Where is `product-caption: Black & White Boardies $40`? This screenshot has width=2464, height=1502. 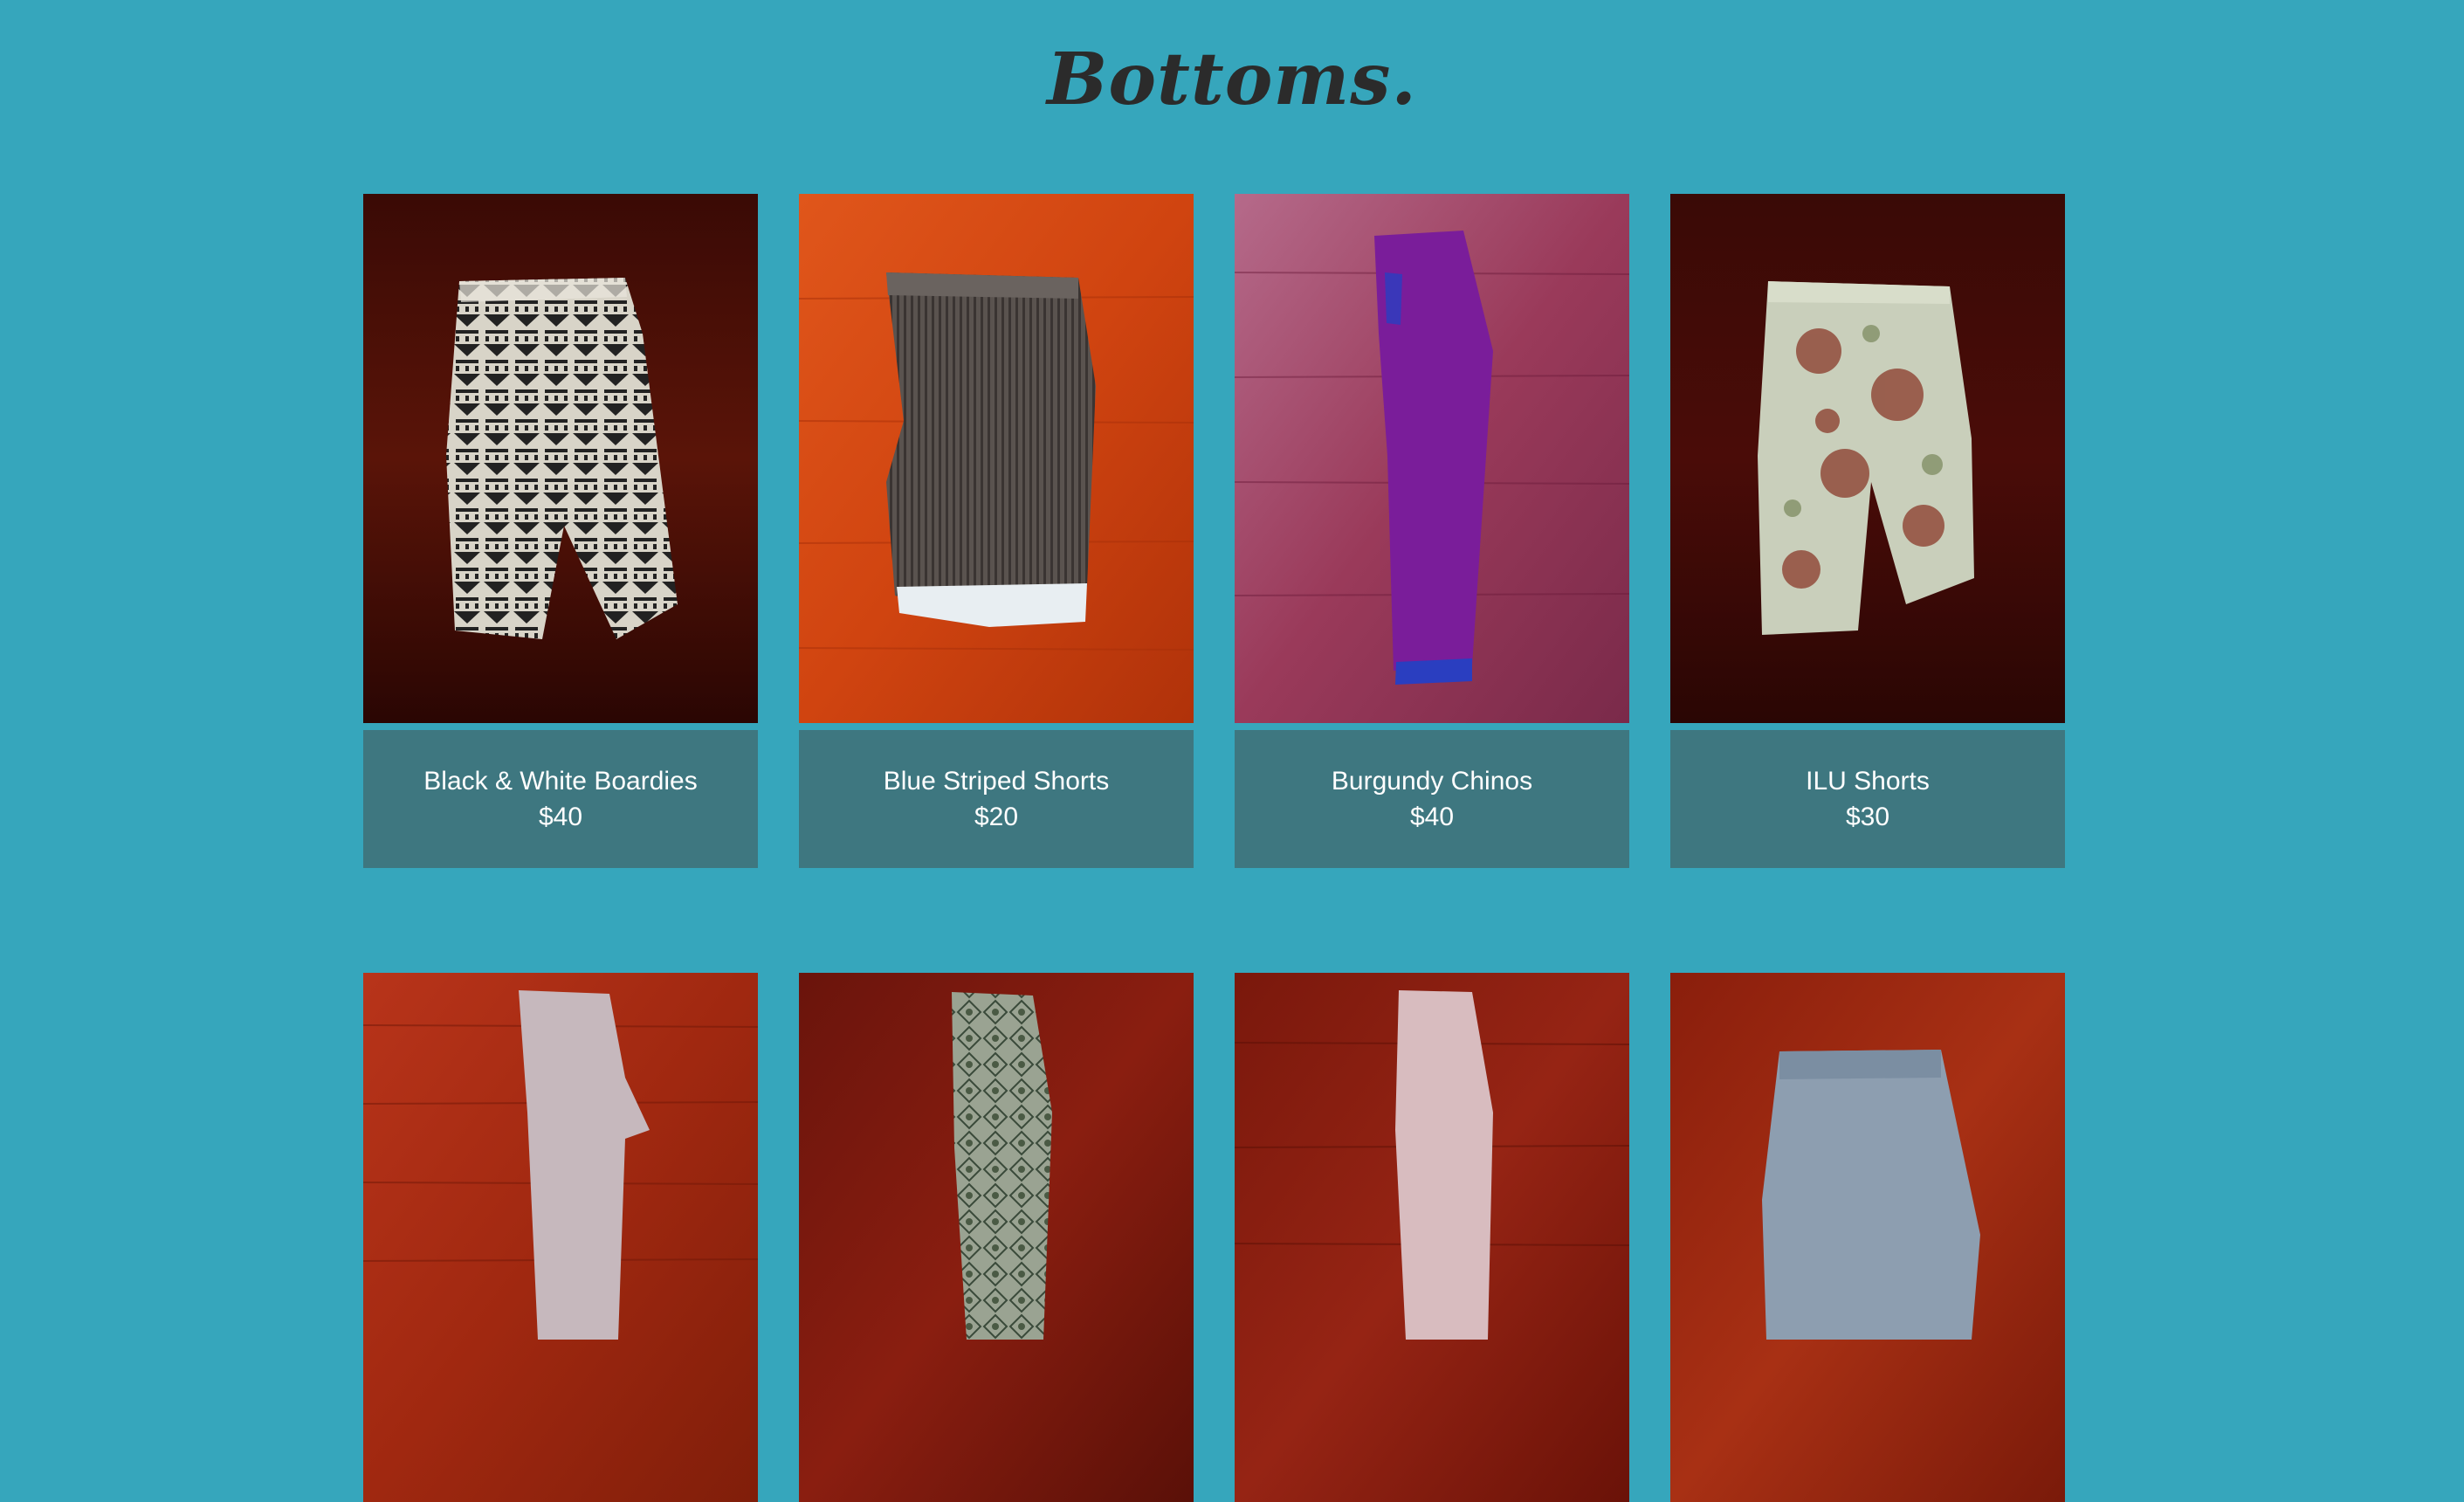
product-caption: Black & White Boardies $40 is located at coordinates (560, 799).